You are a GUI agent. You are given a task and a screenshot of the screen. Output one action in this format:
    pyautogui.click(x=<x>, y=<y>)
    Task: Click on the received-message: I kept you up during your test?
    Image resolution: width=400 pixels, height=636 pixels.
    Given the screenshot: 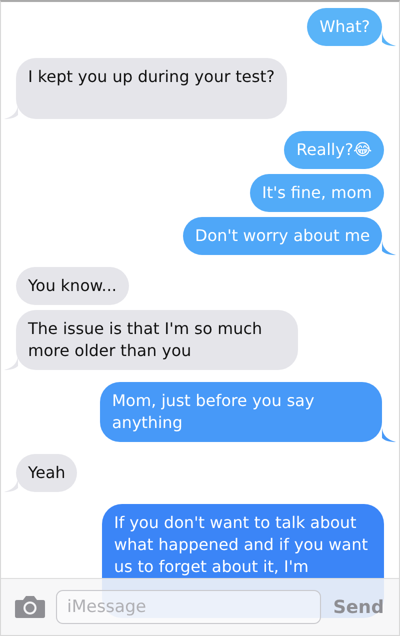 What is the action you would take?
    pyautogui.click(x=151, y=88)
    